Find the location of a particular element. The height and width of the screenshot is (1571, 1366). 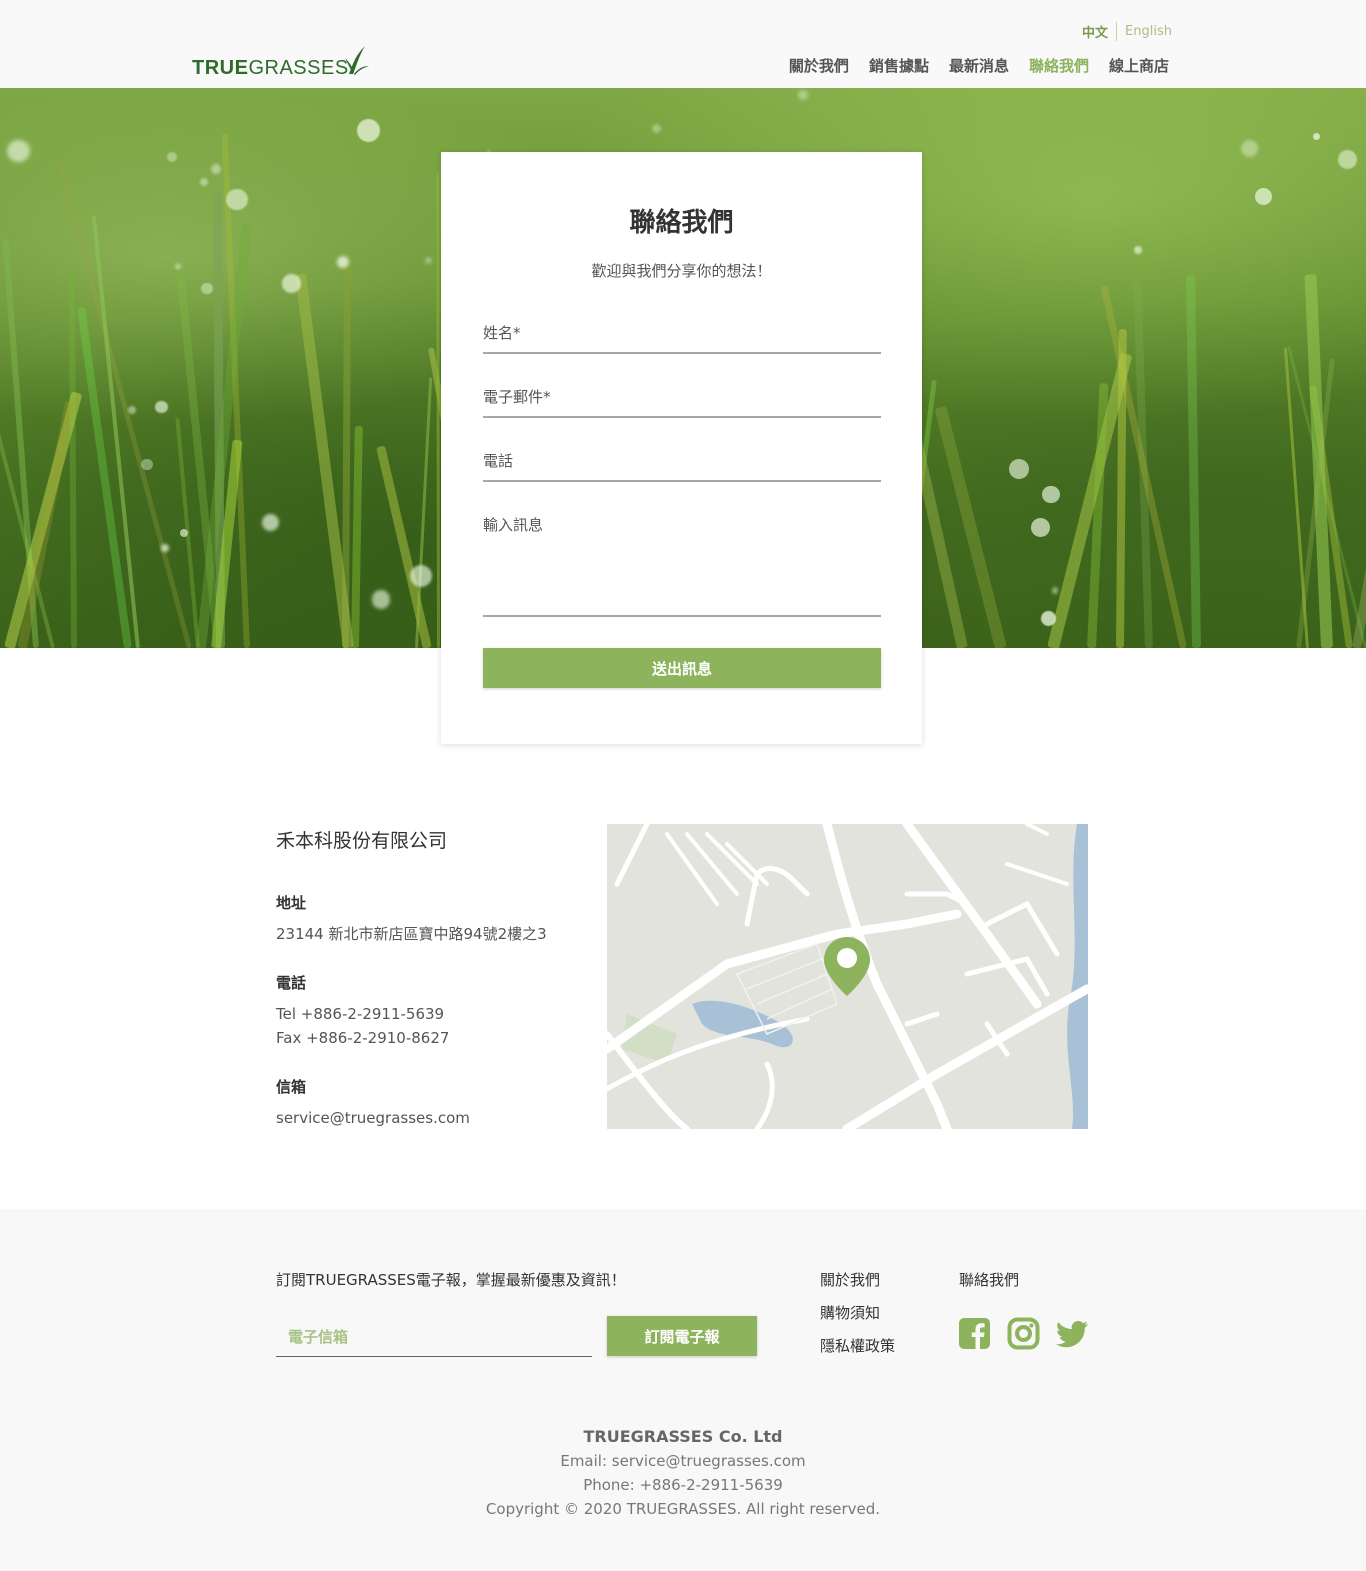

phone-field: 電話 is located at coordinates (682, 466).